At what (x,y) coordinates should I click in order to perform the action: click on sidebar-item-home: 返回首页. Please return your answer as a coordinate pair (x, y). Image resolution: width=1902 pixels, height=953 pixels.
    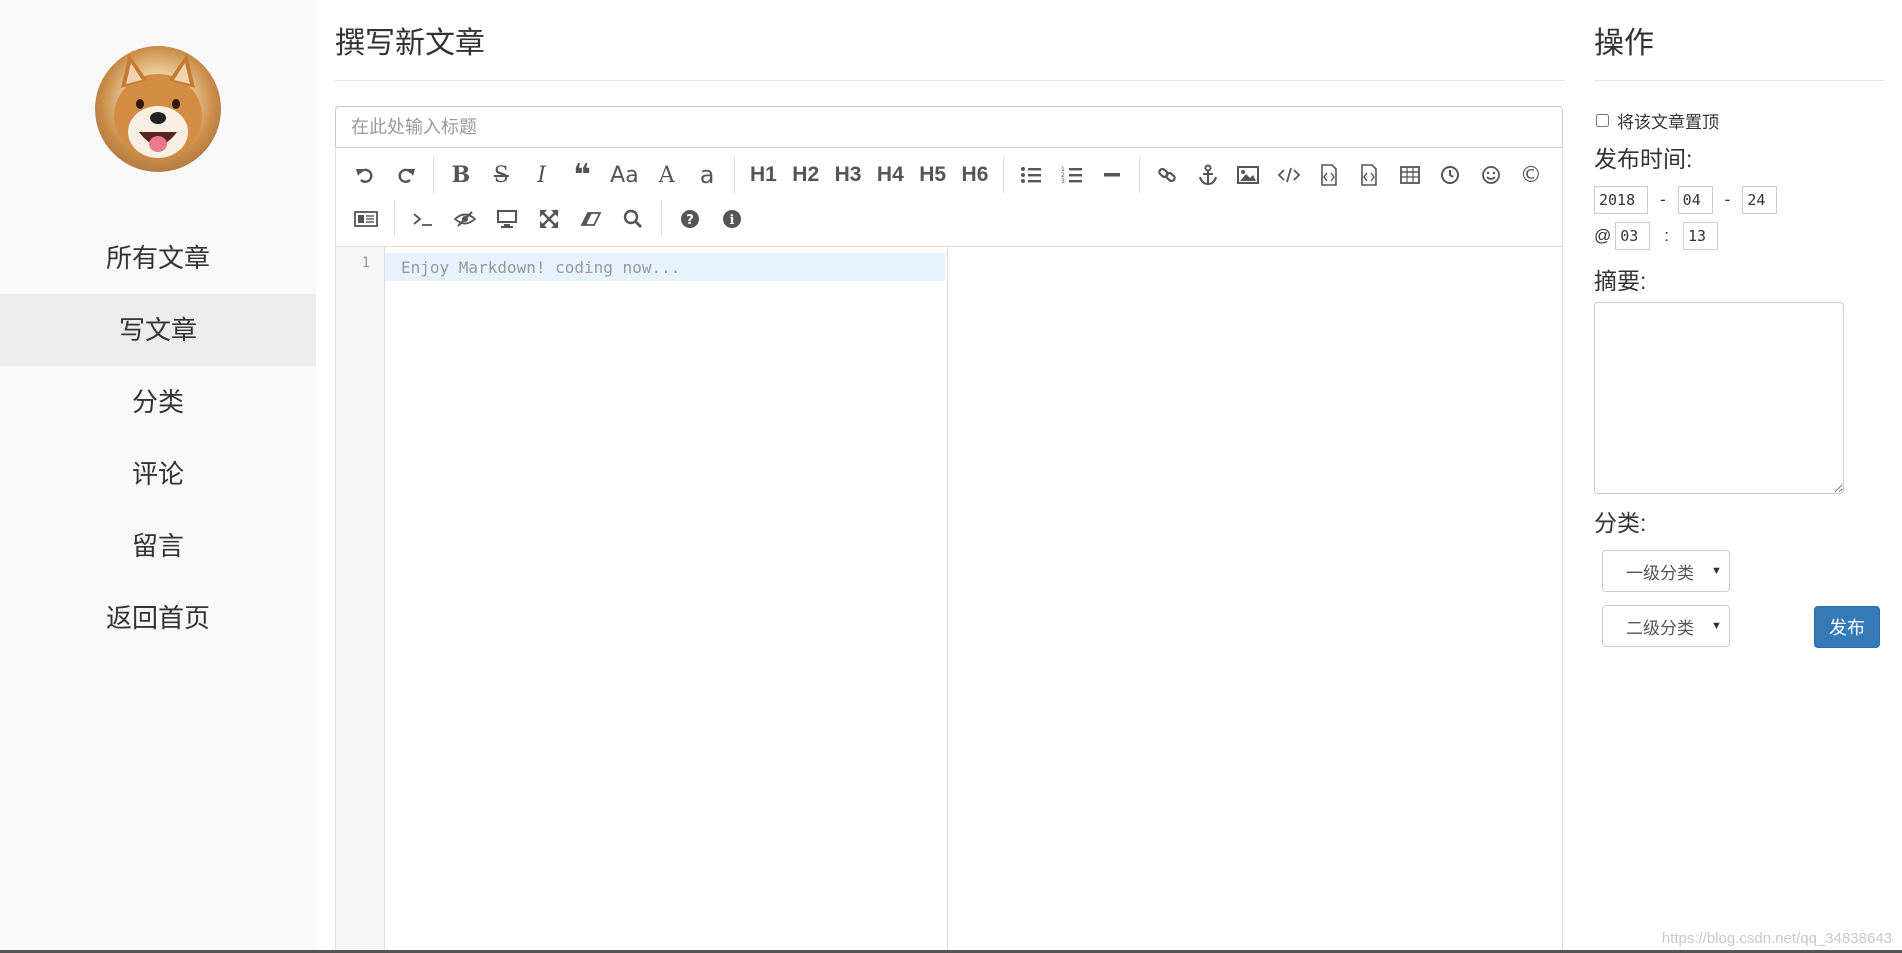
    Looking at the image, I should click on (158, 618).